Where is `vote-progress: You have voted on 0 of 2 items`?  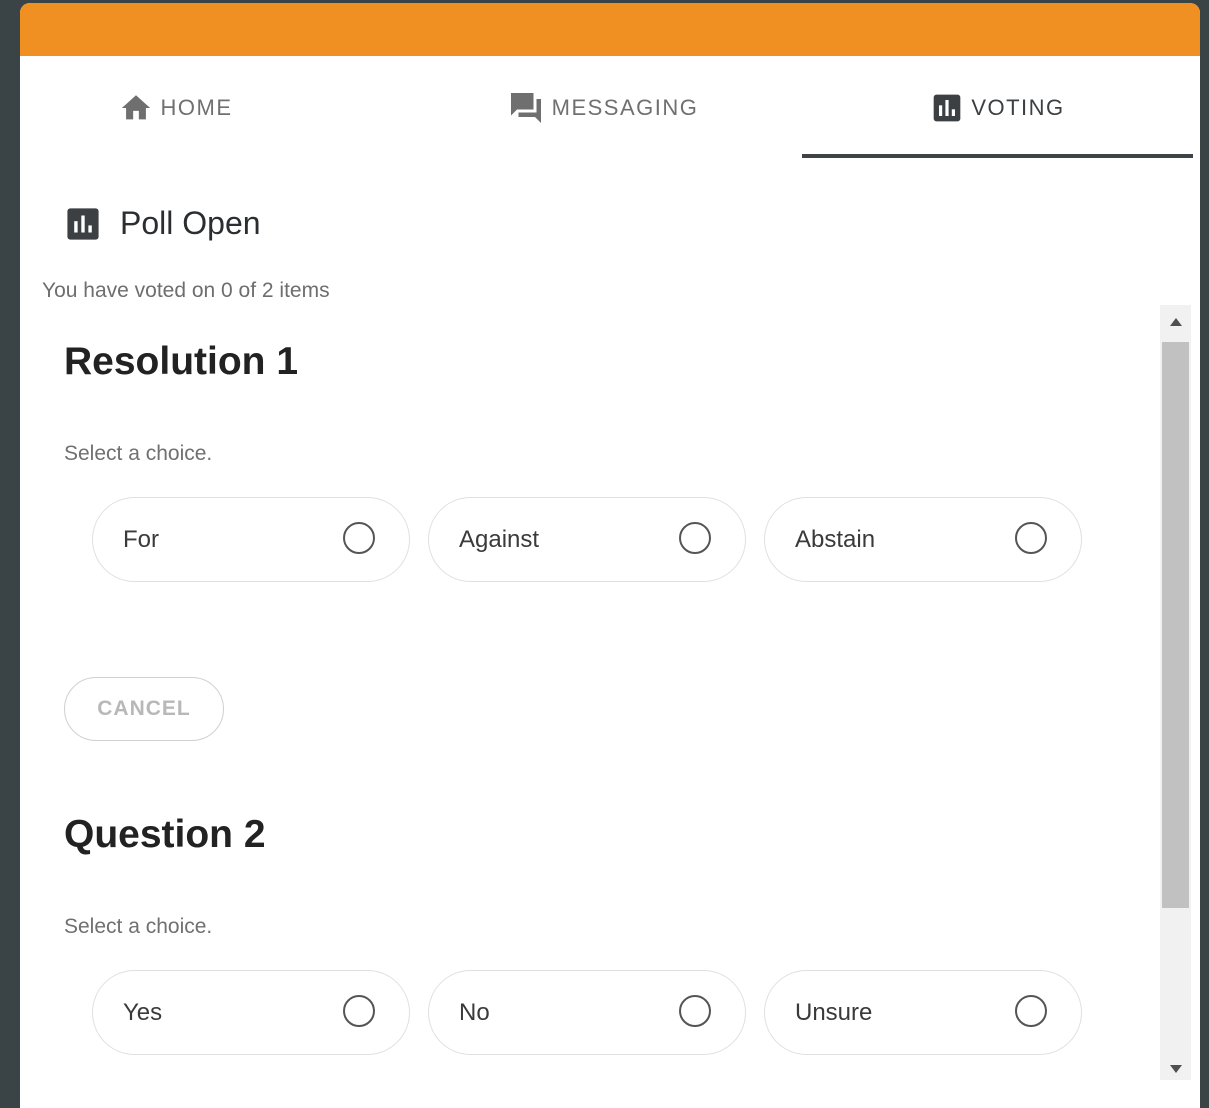
vote-progress: You have voted on 0 of 2 items is located at coordinates (186, 290).